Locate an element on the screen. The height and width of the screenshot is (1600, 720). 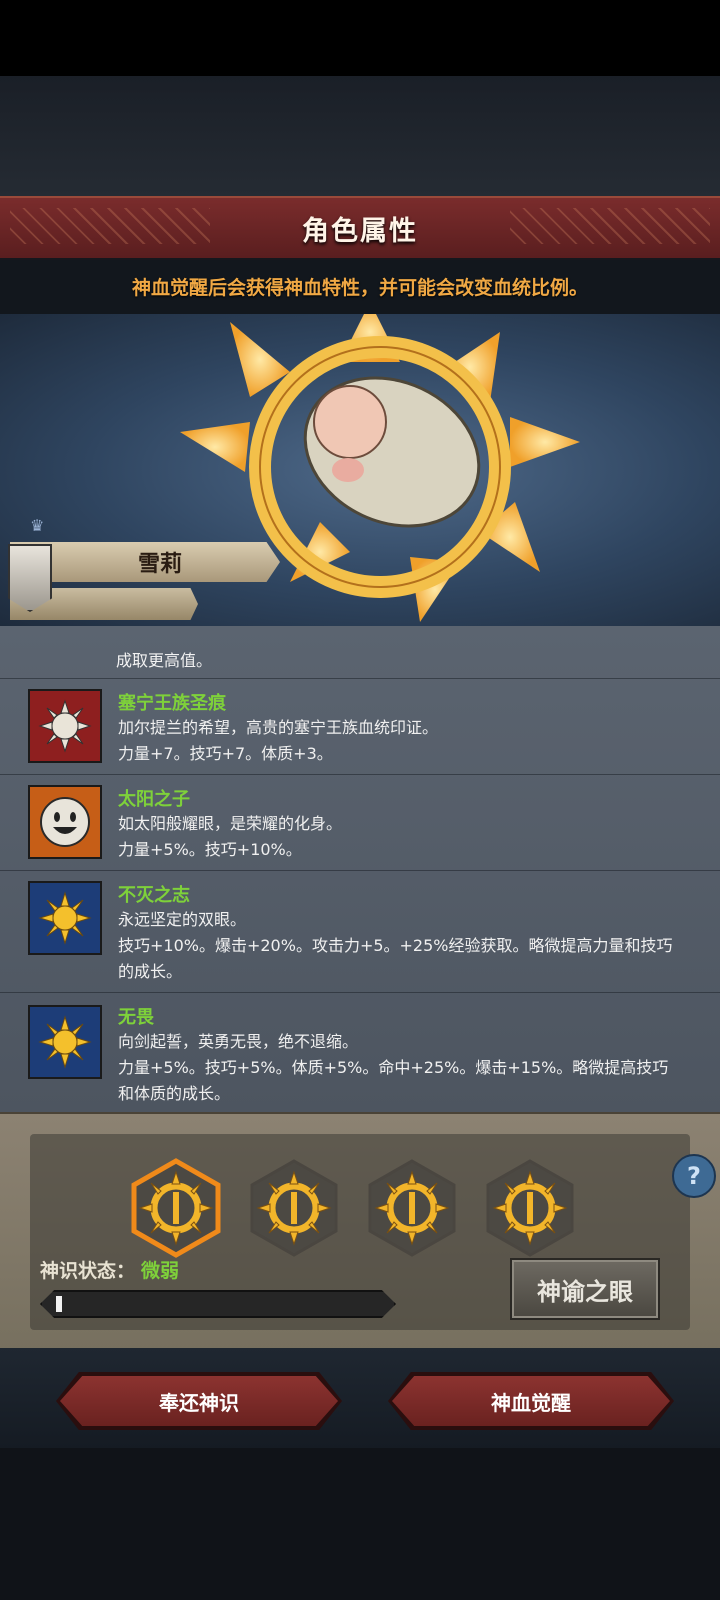
hint-bar: 神血觉醒后会获得神血特性，并可能会改变血统比例。 is located at coordinates (360, 286).